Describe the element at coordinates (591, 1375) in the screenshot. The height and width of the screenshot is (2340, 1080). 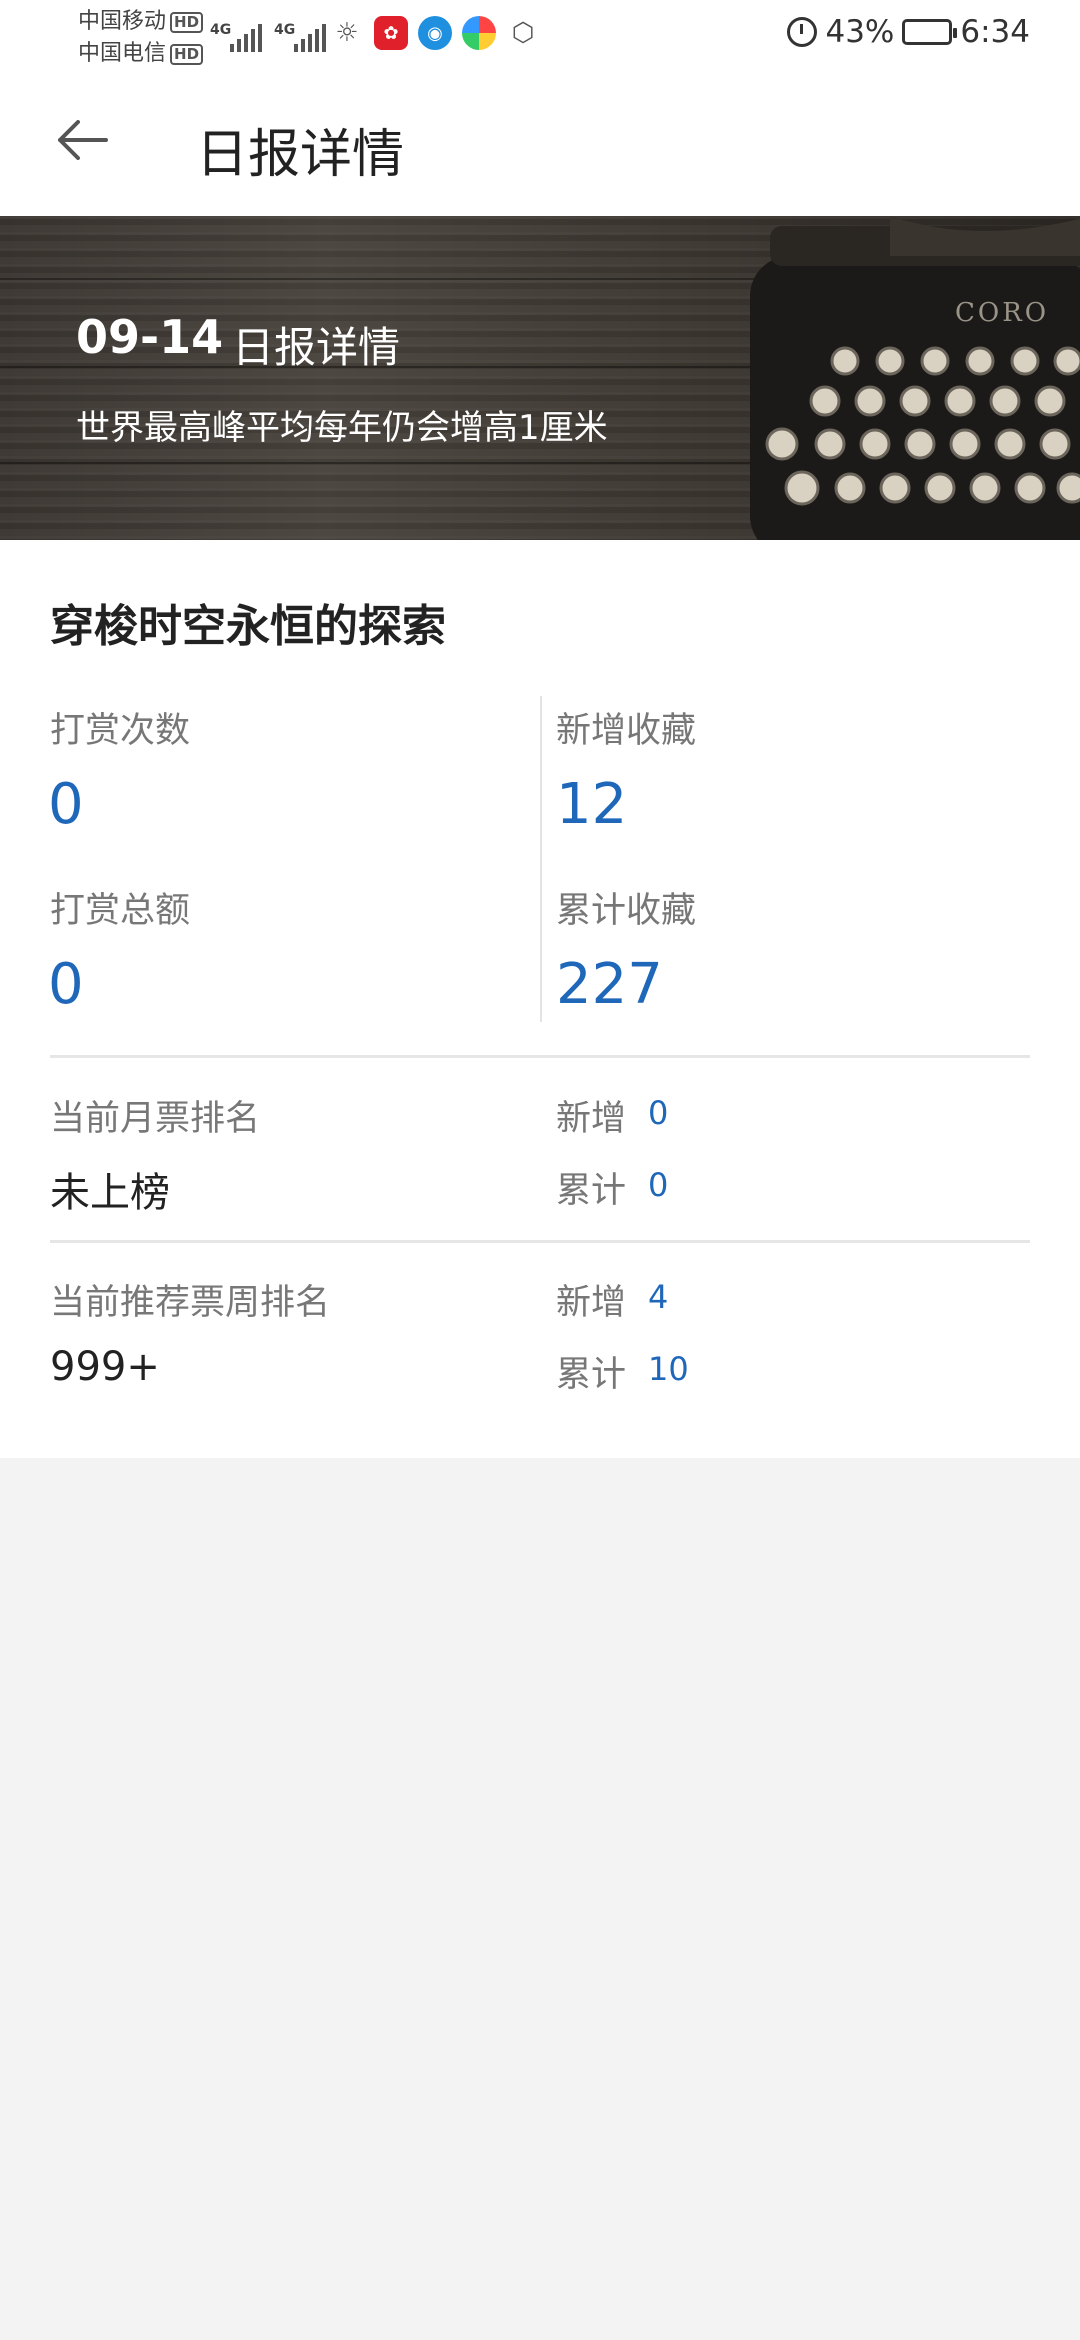
I see `recommend-ticket-total-label: 累计` at that location.